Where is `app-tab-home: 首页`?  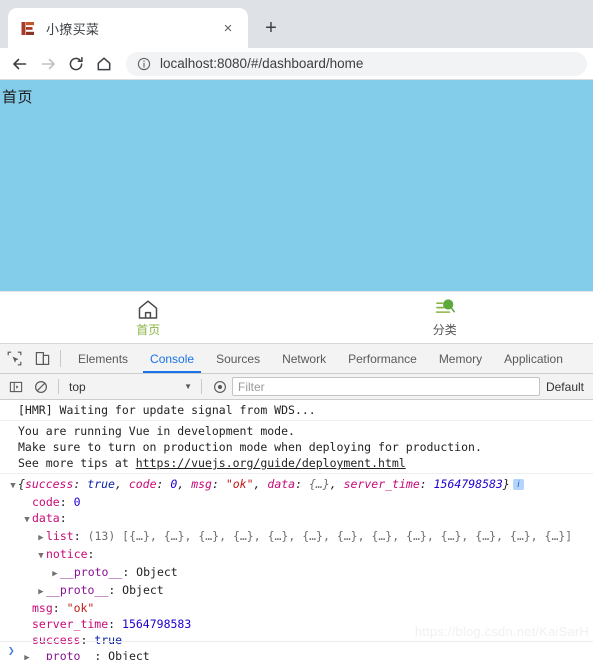 app-tab-home: 首页 is located at coordinates (148, 317).